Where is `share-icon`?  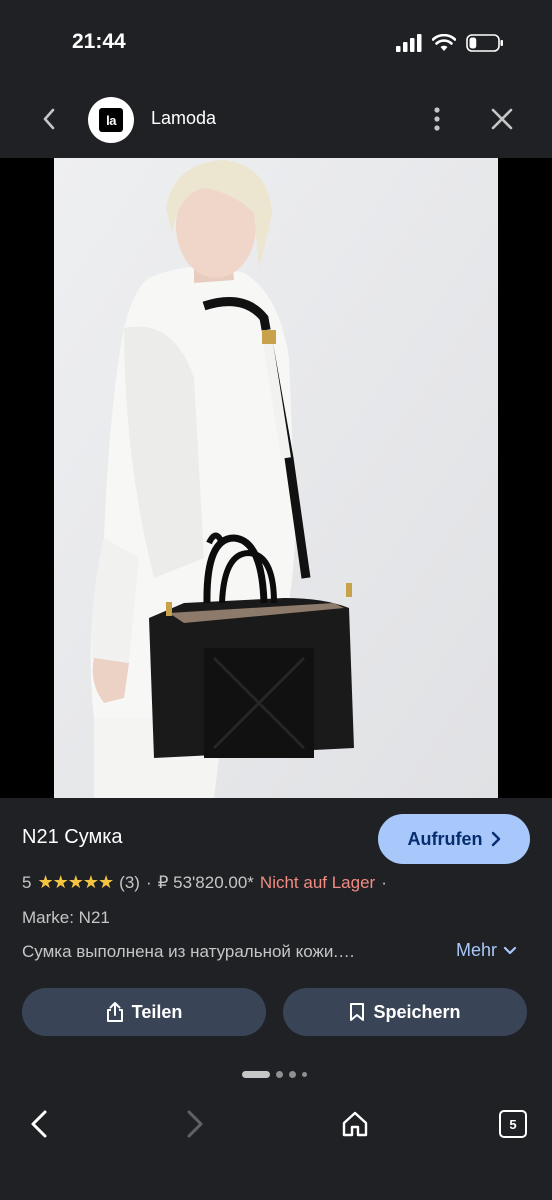
share-icon is located at coordinates (114, 1012).